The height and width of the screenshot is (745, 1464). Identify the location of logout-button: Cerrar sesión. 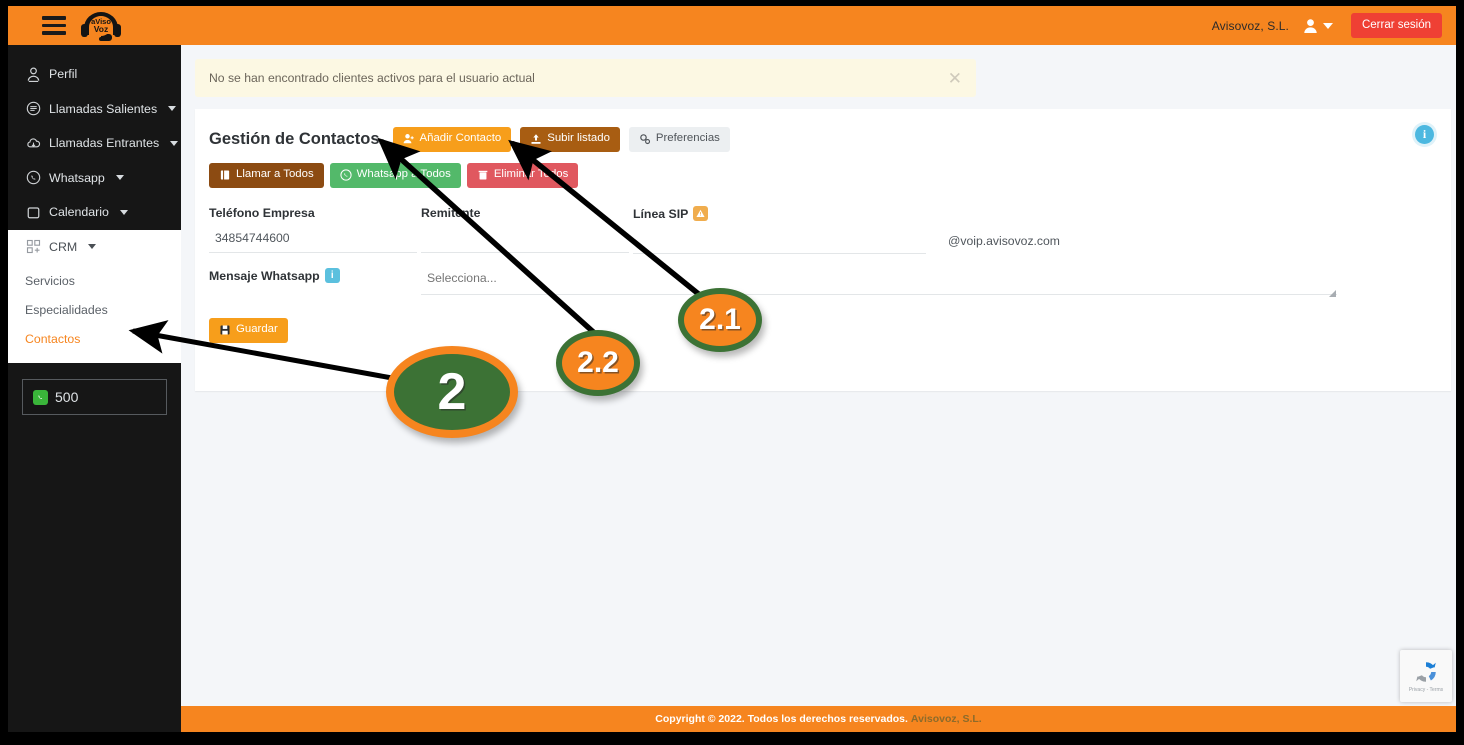
(1396, 25).